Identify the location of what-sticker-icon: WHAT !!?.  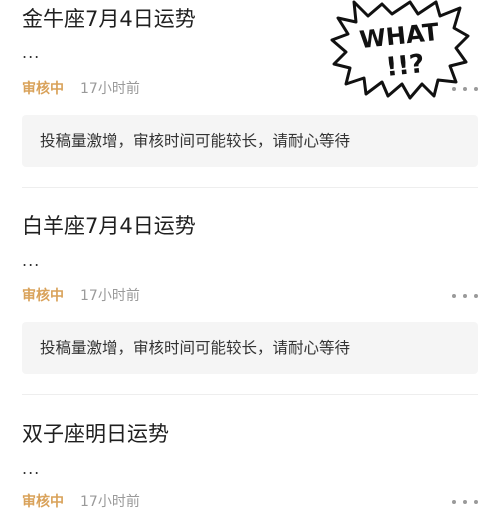
(400, 50).